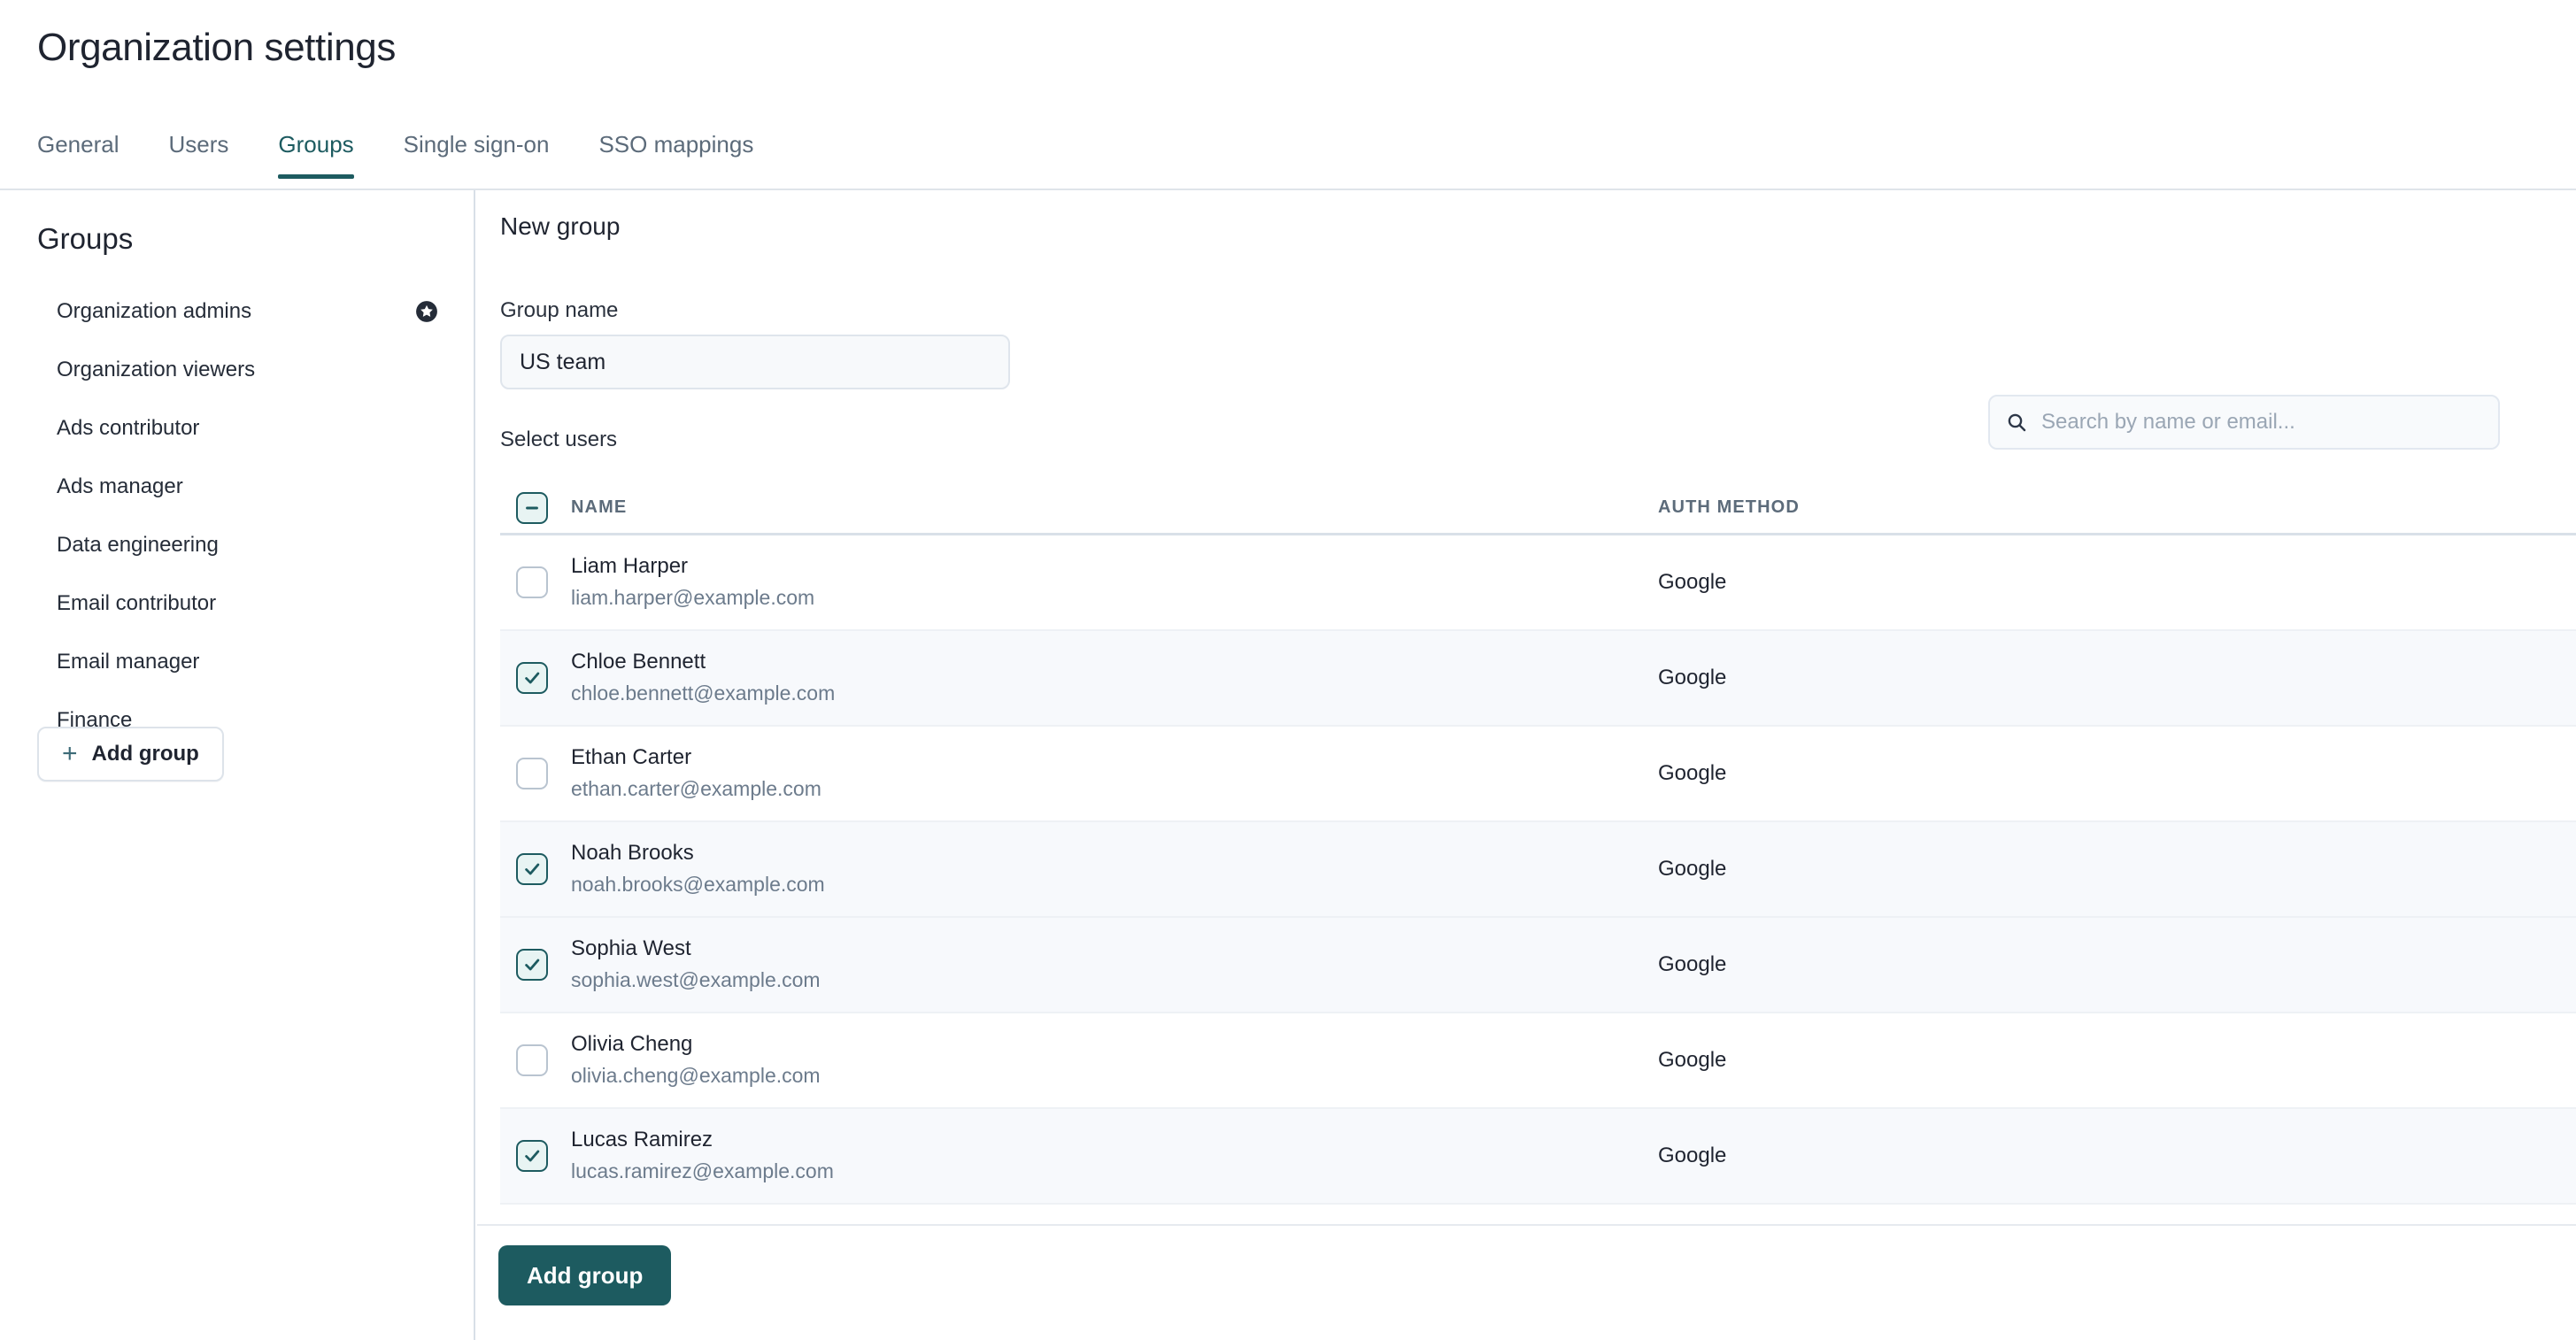  Describe the element at coordinates (599, 507) in the screenshot. I see `column-header-name: NAME` at that location.